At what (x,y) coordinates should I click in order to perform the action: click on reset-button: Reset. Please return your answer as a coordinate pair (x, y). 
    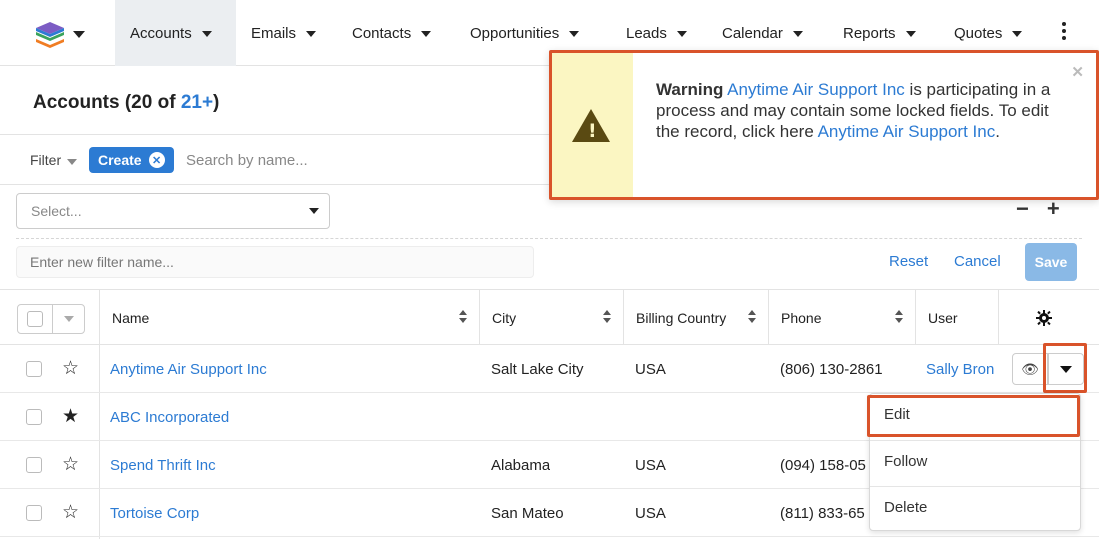
    Looking at the image, I should click on (908, 261).